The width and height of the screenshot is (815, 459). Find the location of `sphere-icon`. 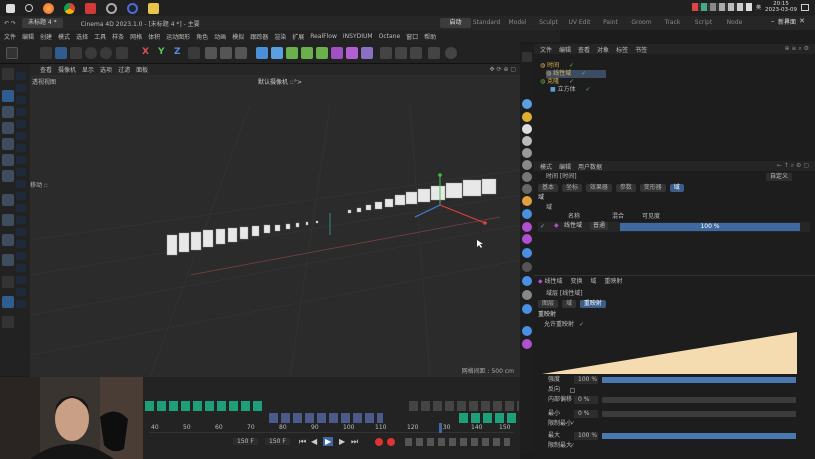

sphere-icon is located at coordinates (527, 153).